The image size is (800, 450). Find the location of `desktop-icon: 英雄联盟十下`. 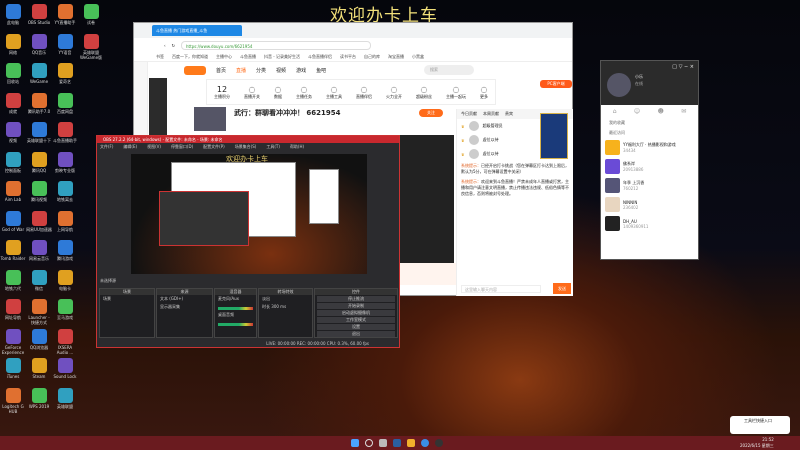

desktop-icon: 英雄联盟十下 is located at coordinates (39, 132).